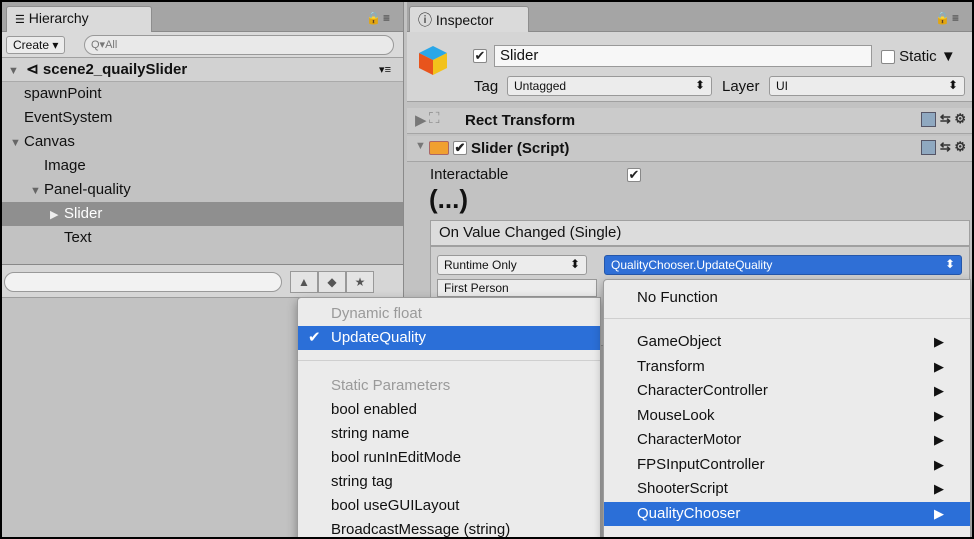  I want to click on create-button: Create ▾, so click(36, 45).